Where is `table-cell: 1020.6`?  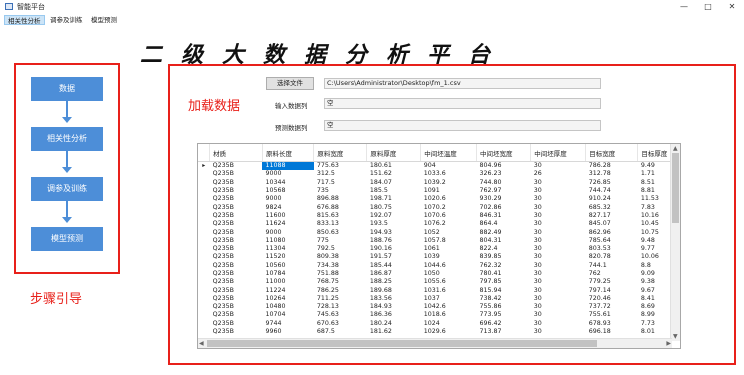 table-cell: 1020.6 is located at coordinates (449, 199).